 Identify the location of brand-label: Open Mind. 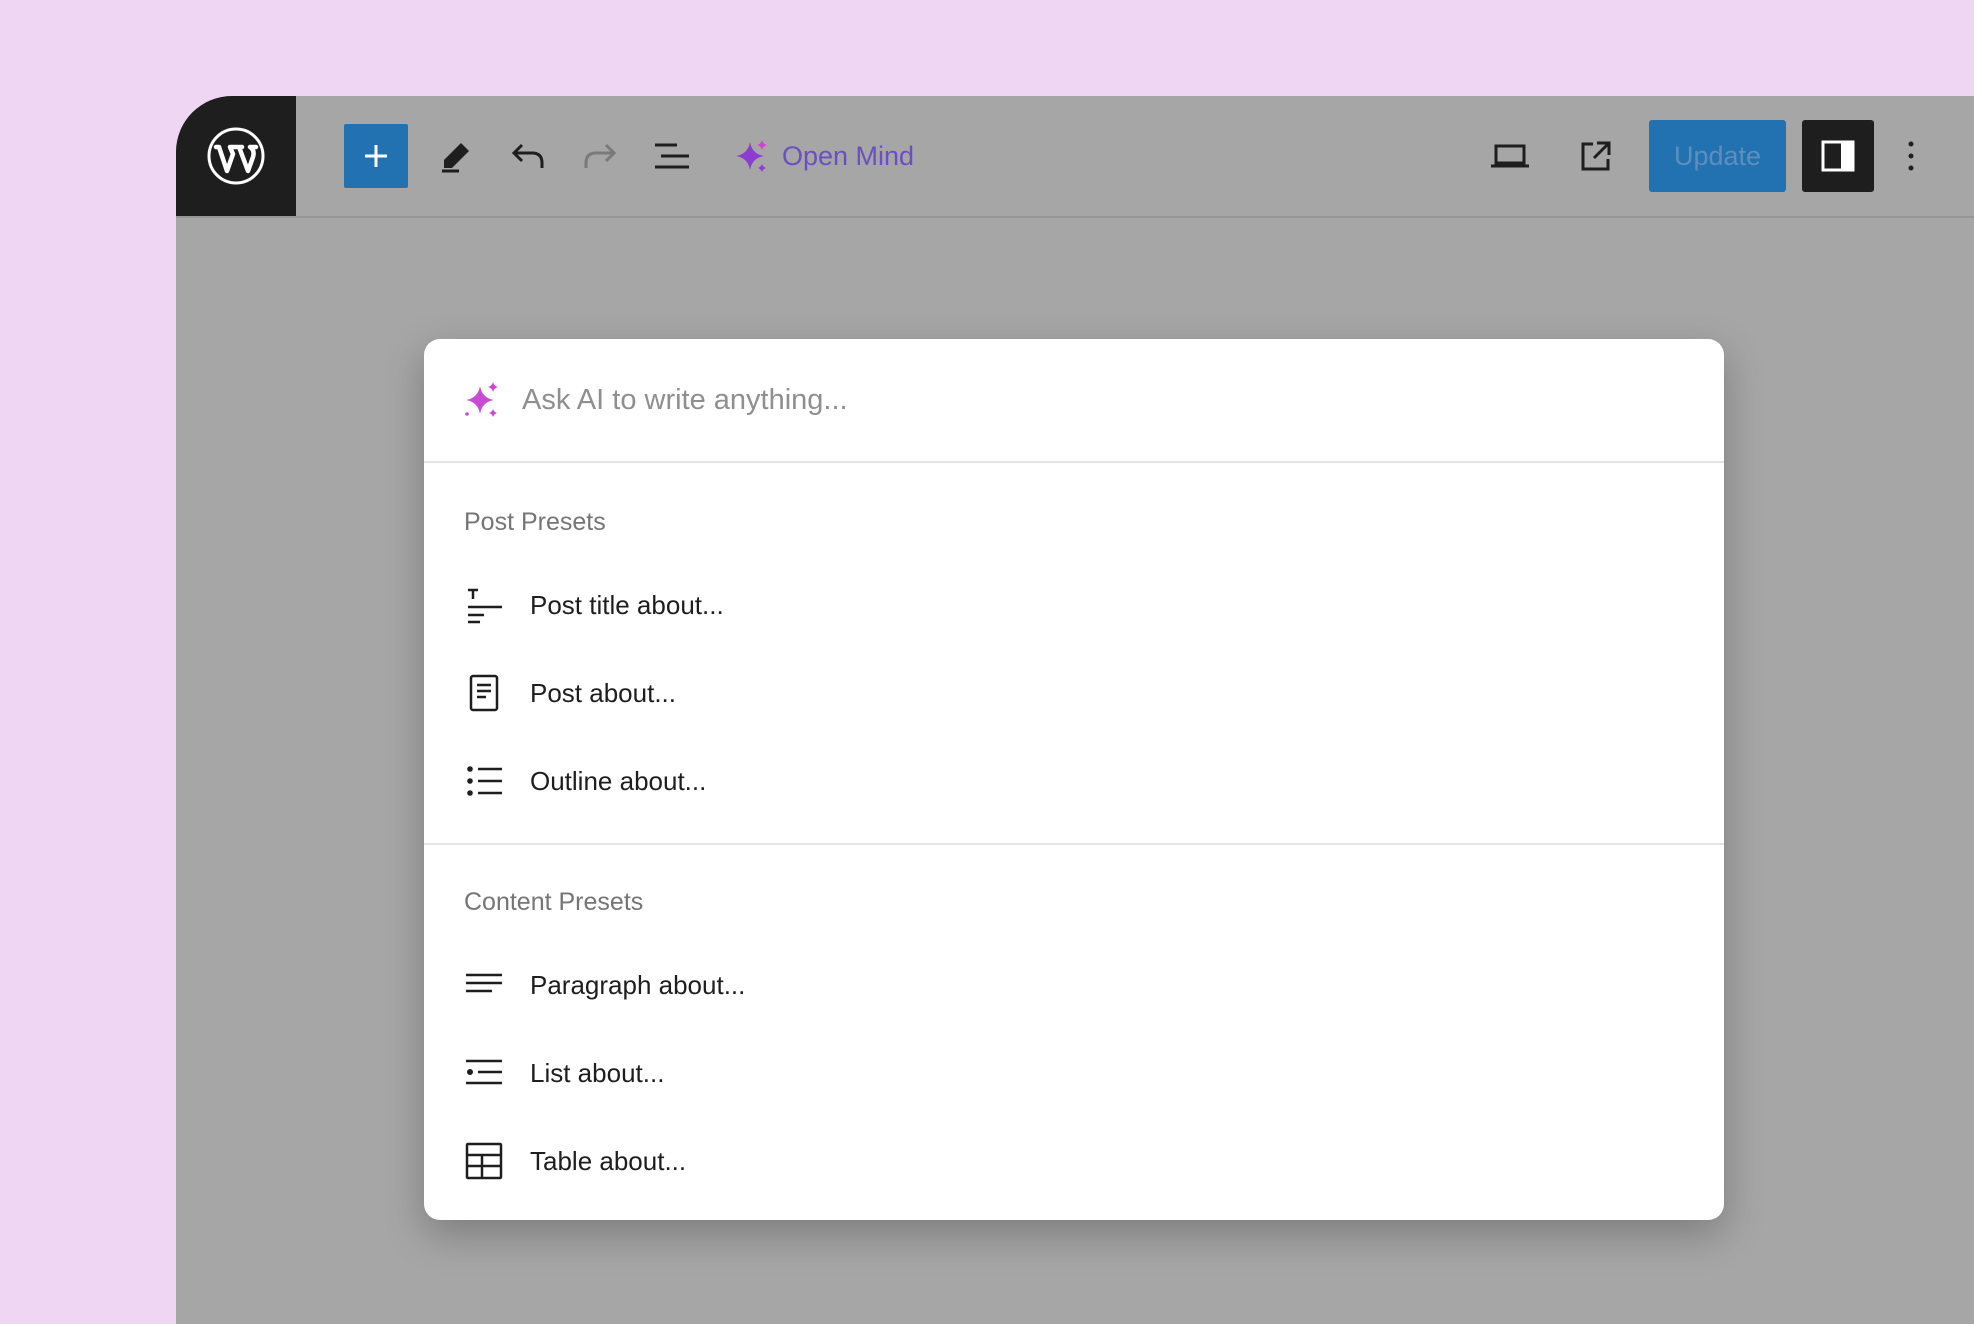
(848, 155).